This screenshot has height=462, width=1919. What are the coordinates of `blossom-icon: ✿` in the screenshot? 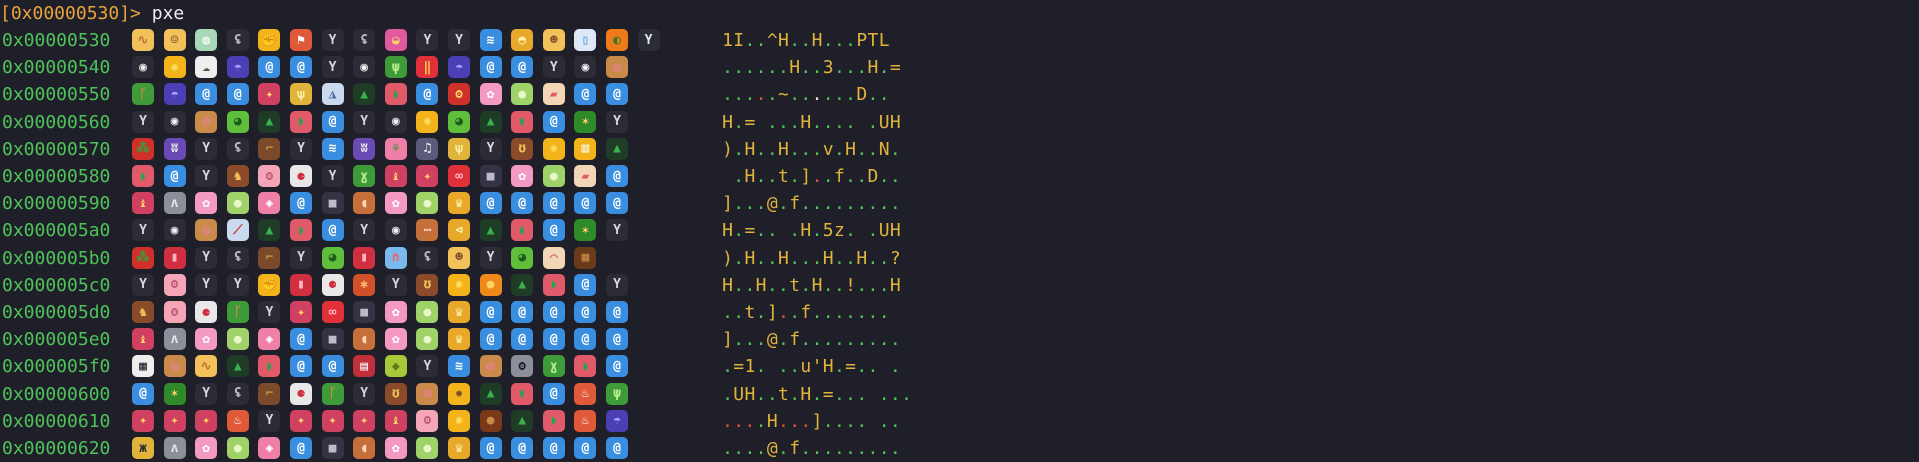 It's located at (206, 448).